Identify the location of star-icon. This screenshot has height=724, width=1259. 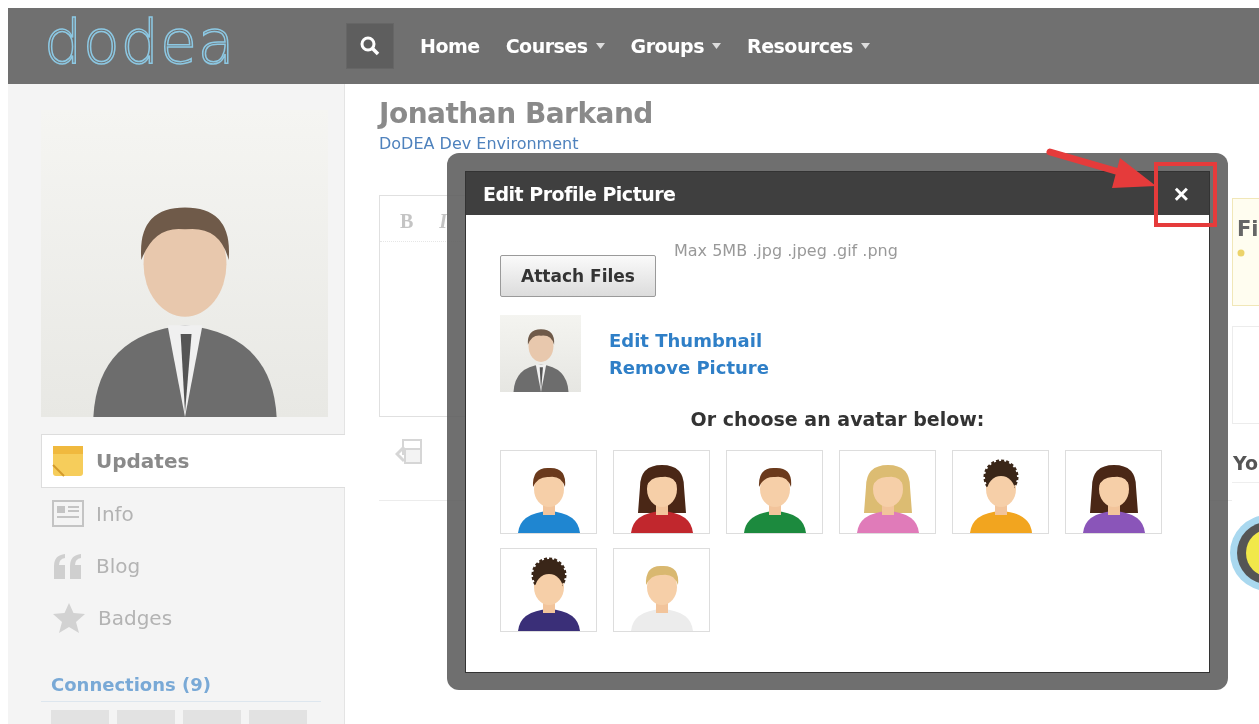
(69, 618).